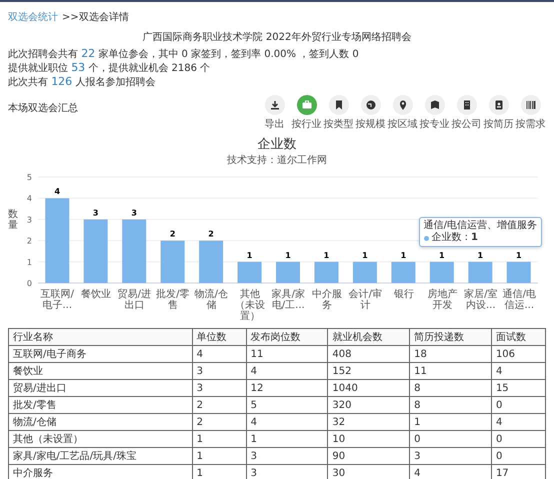  I want to click on series-dot, so click(426, 238).